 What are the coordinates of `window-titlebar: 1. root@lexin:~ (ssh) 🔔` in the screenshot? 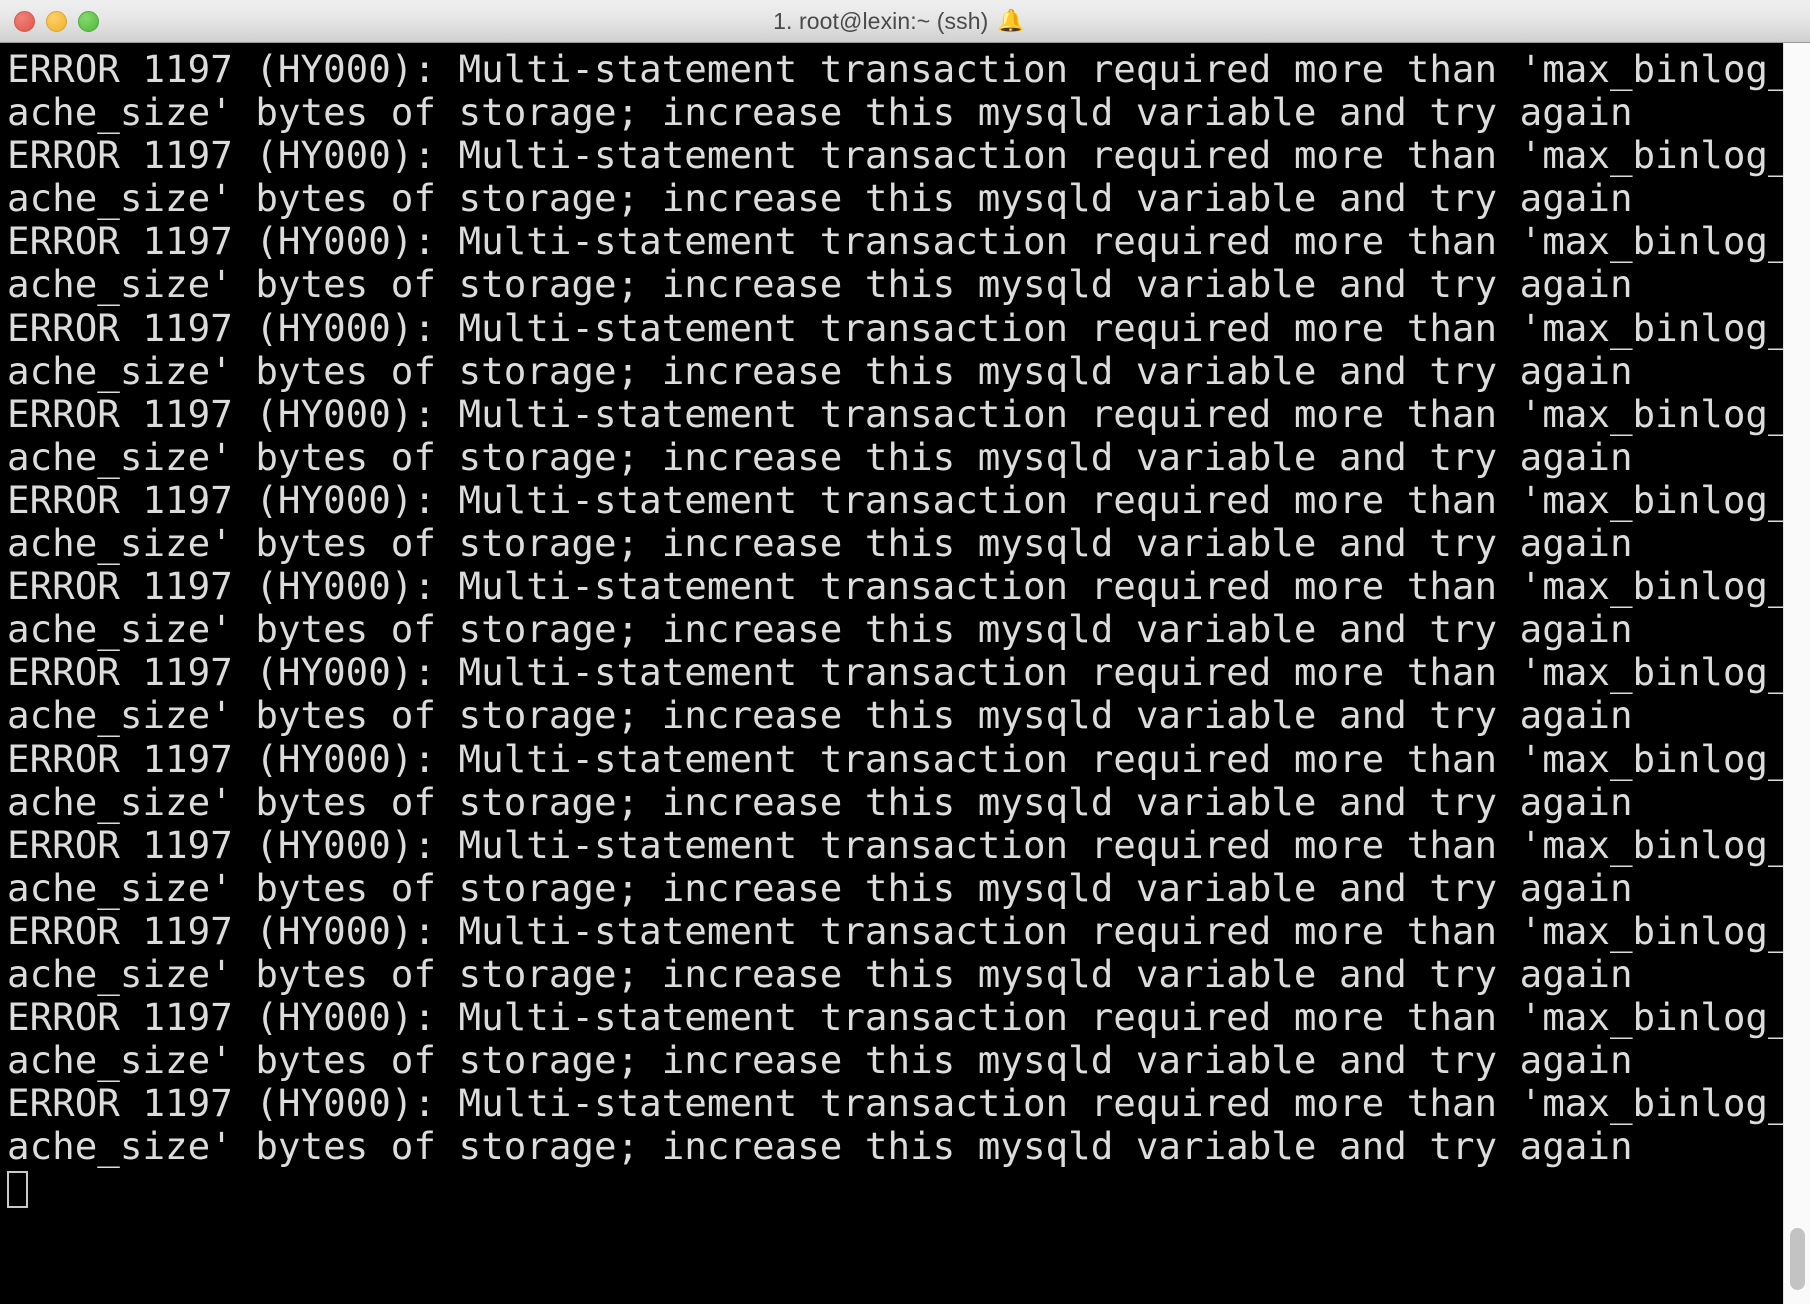 It's located at (905, 21).